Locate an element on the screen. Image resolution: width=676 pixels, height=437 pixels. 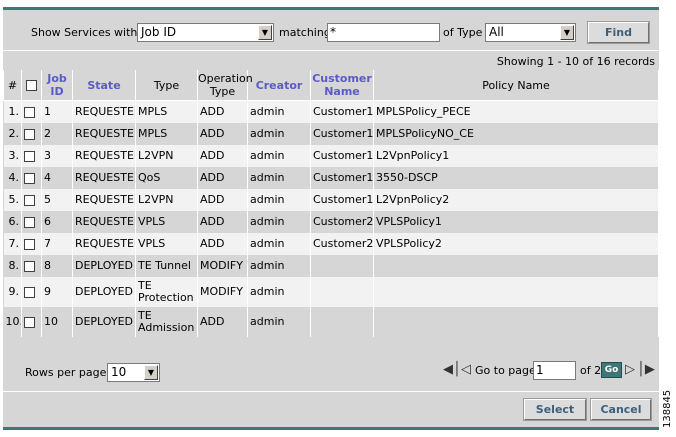
divider is located at coordinates (331, 50).